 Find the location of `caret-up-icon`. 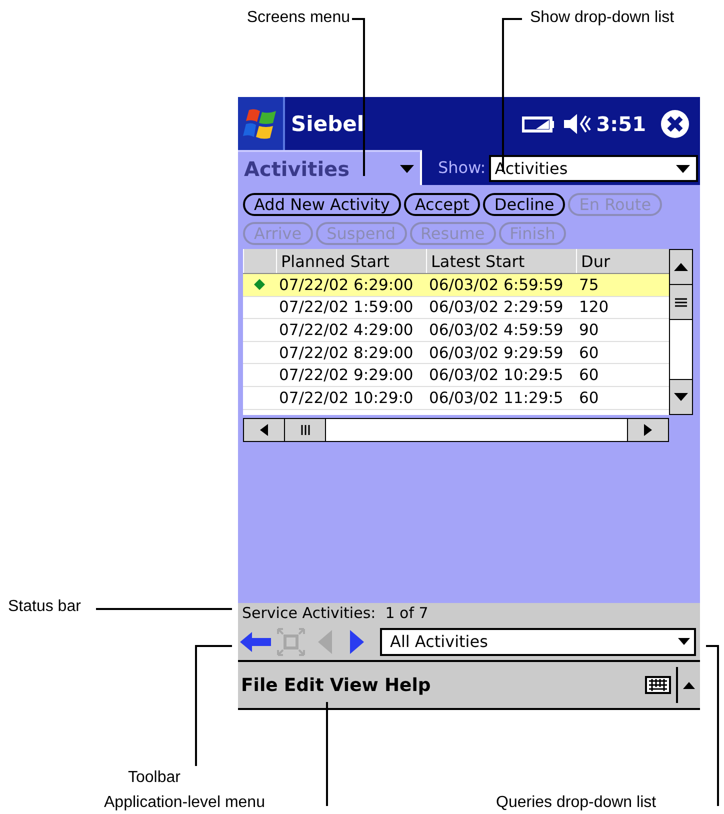

caret-up-icon is located at coordinates (689, 685).